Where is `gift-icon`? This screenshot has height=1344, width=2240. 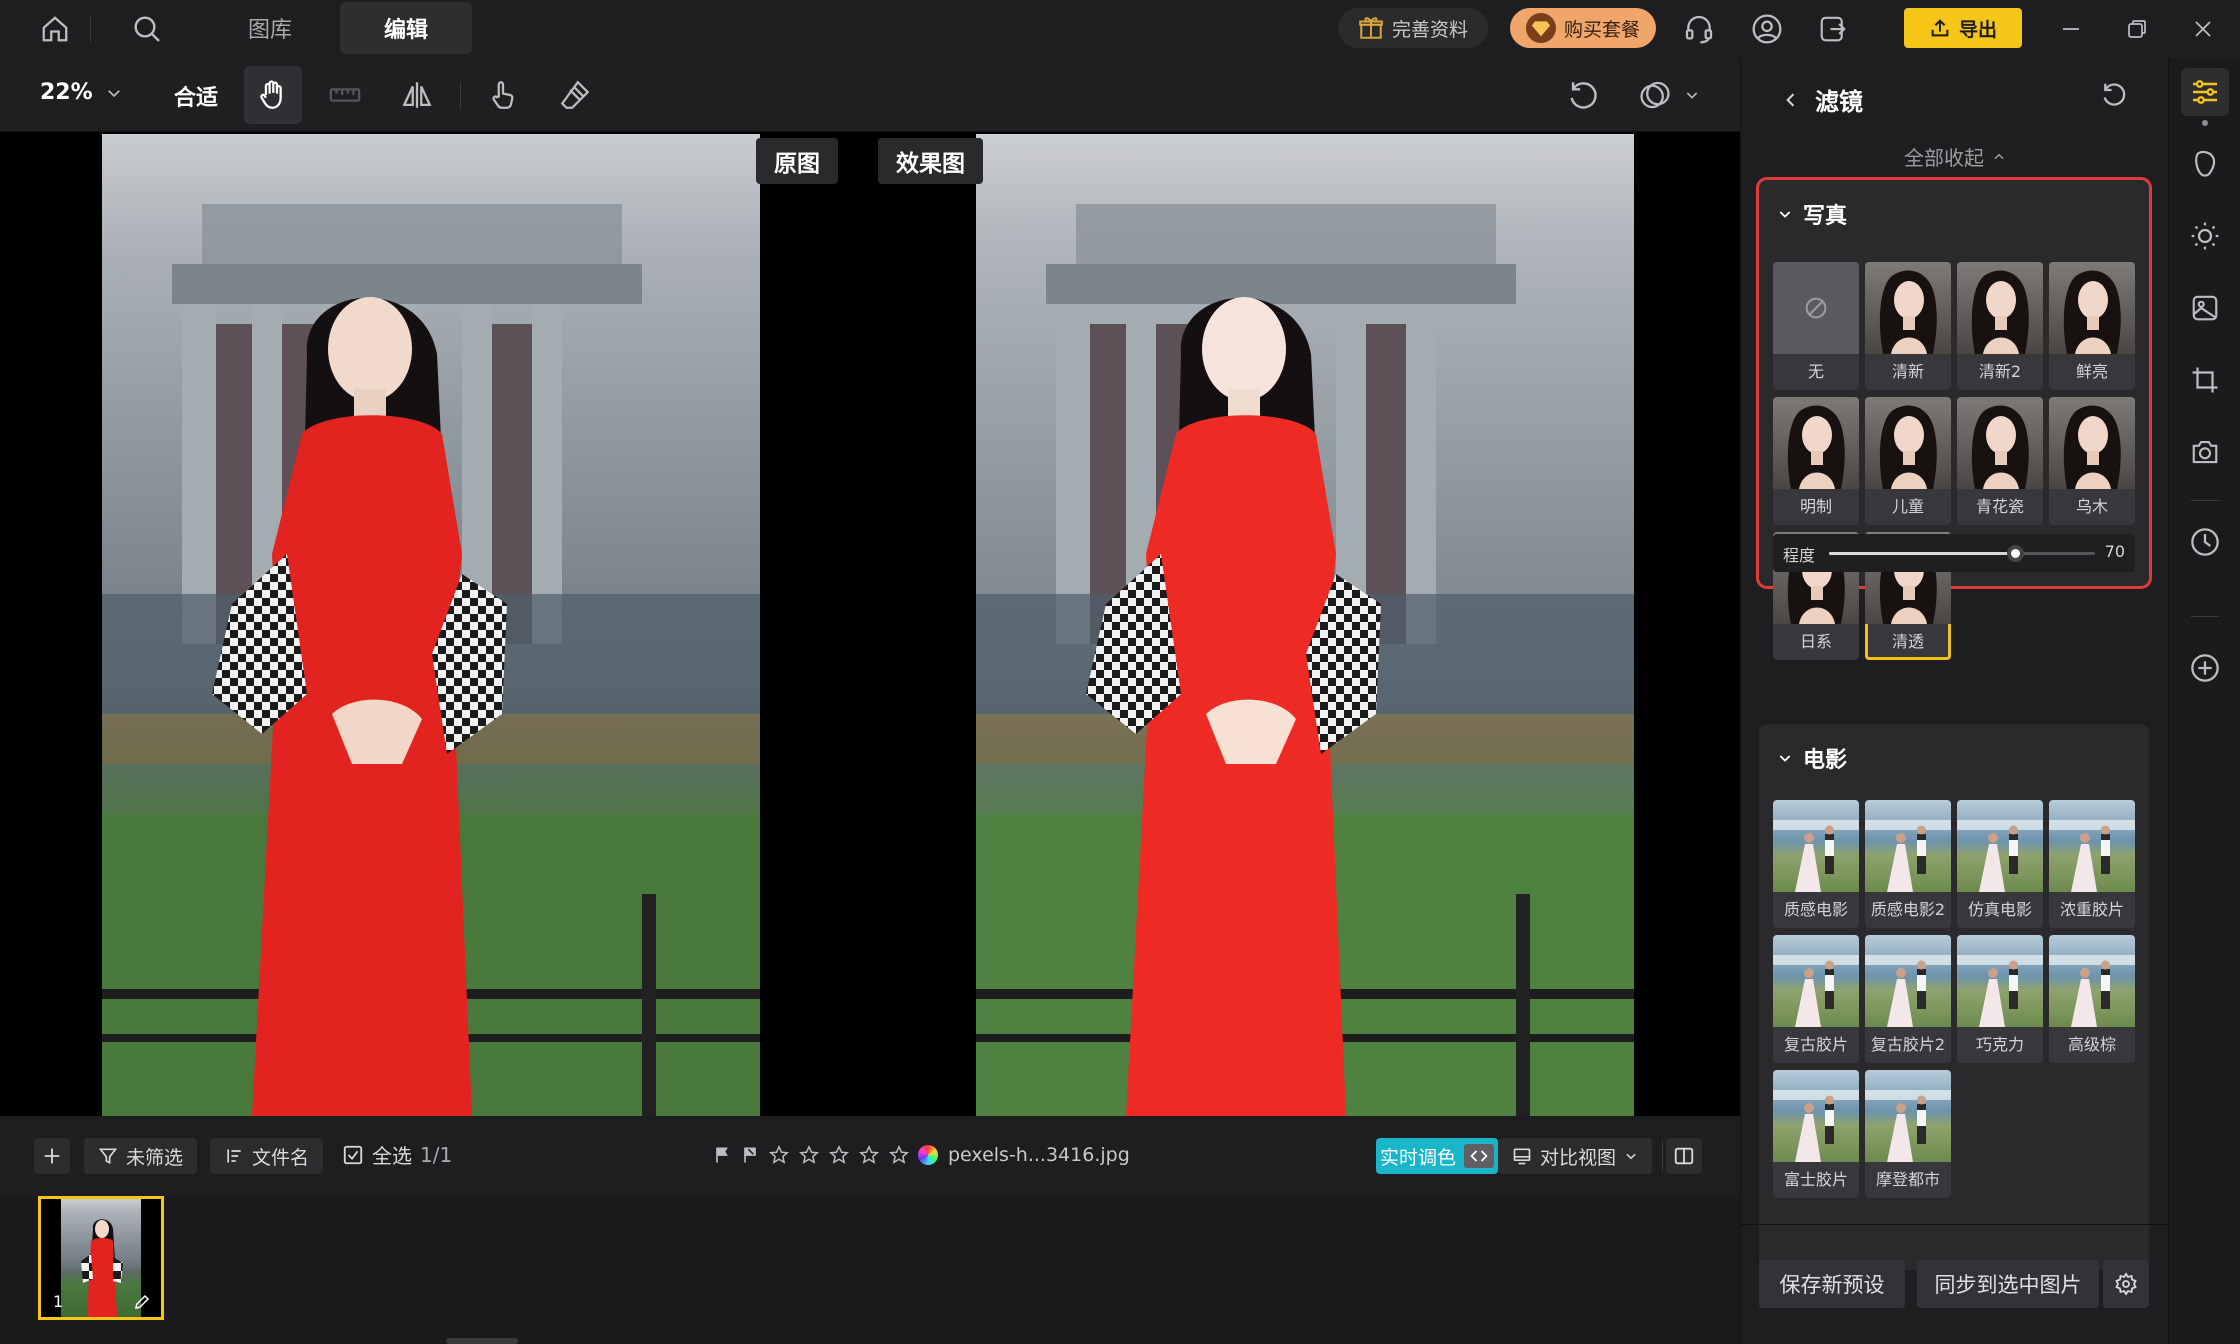 gift-icon is located at coordinates (1371, 28).